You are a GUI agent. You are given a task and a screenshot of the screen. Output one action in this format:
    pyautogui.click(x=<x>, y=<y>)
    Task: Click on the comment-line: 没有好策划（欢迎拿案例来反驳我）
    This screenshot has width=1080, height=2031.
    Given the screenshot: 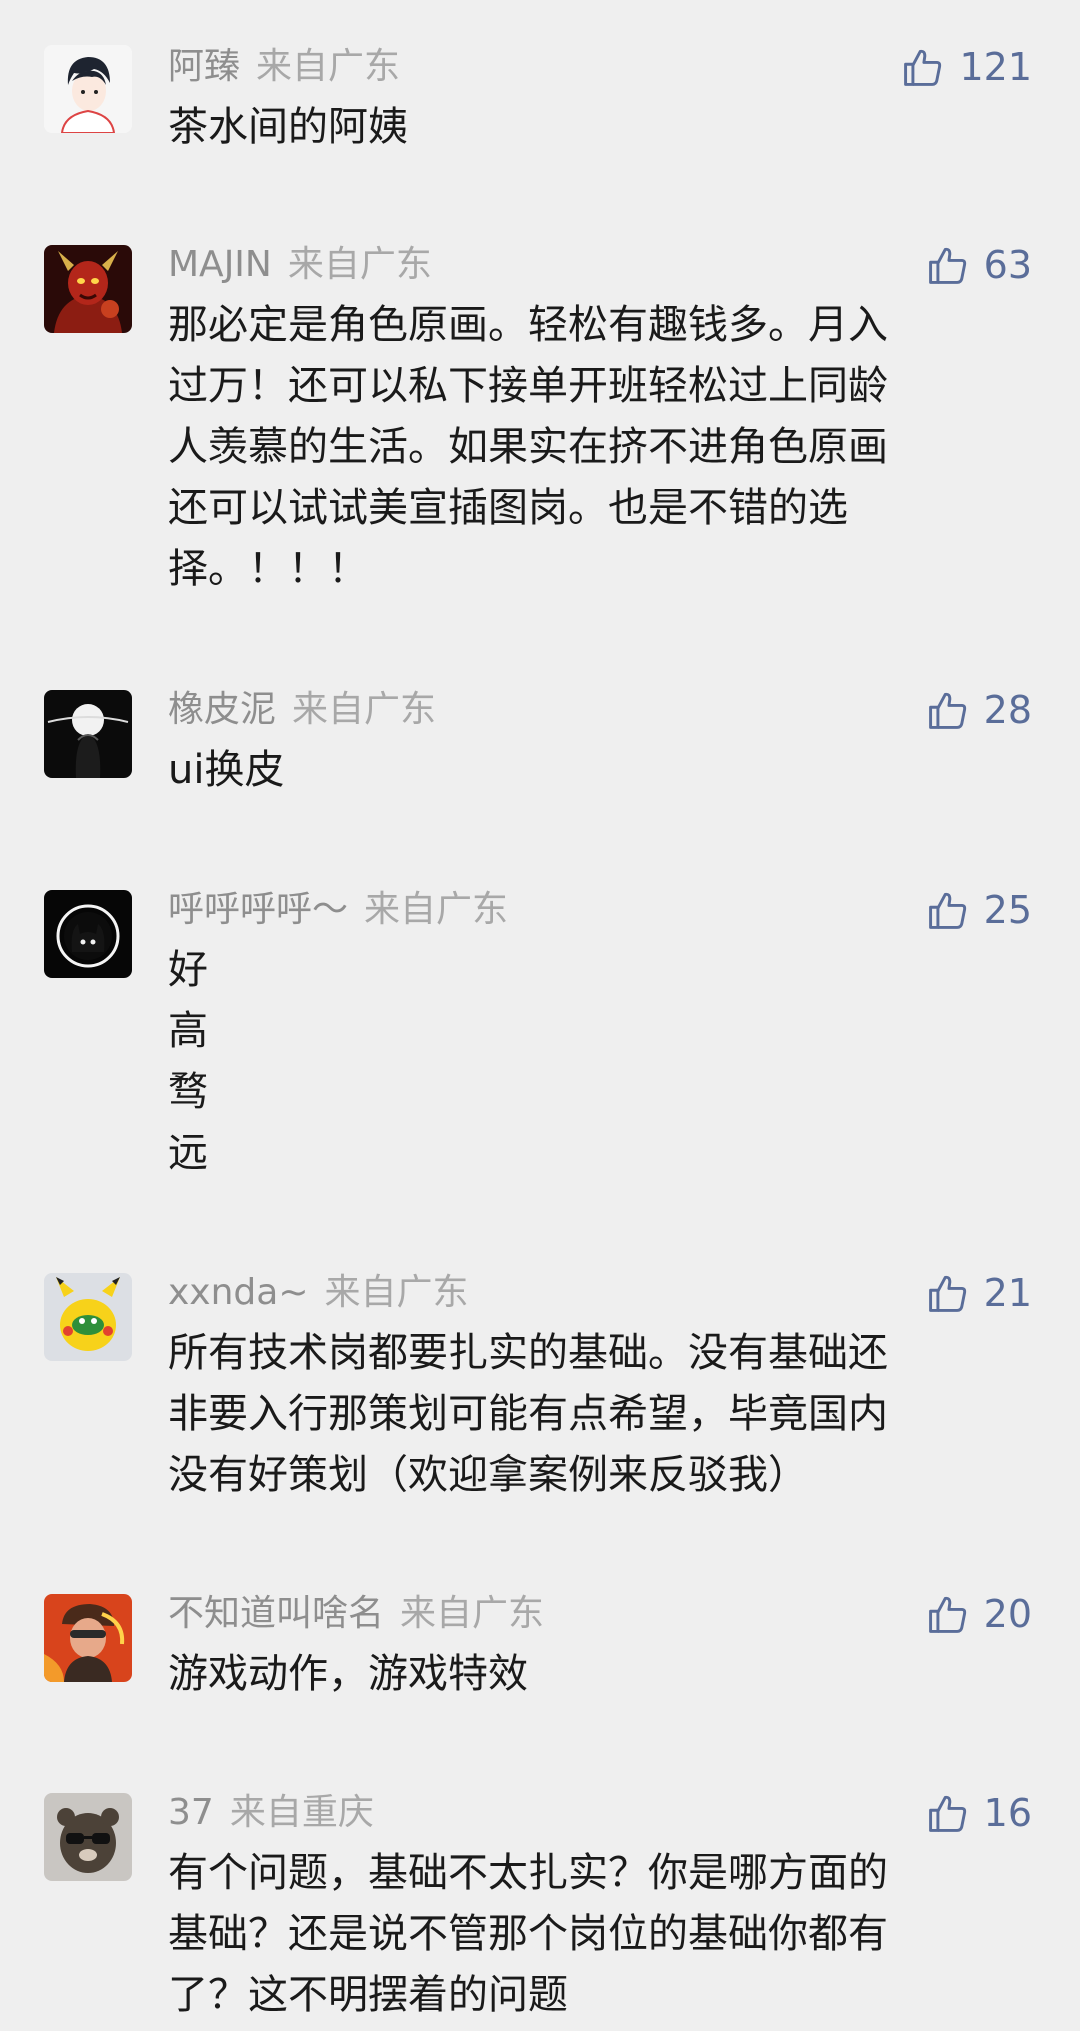 What is the action you would take?
    pyautogui.click(x=488, y=1475)
    